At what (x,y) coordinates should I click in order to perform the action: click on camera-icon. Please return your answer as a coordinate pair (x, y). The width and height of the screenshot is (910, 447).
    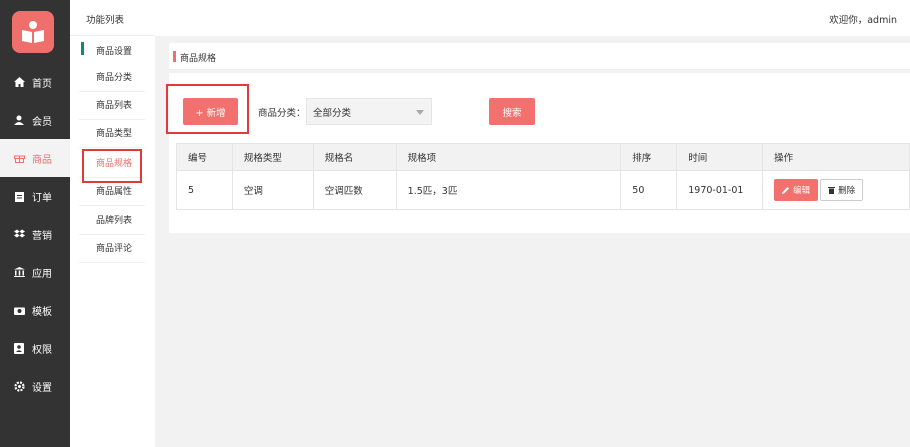
    Looking at the image, I should click on (19, 310).